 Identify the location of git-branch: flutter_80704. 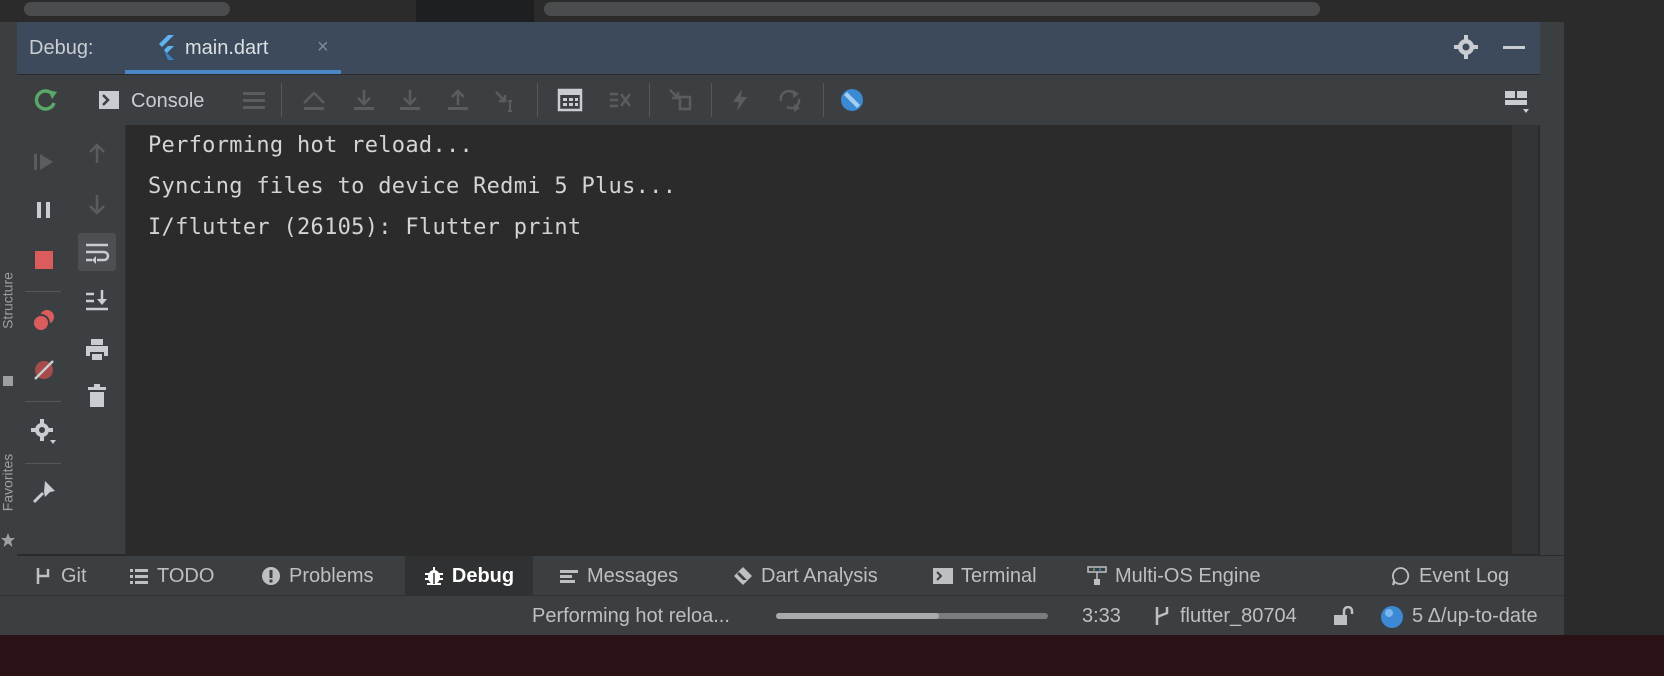
(1238, 616).